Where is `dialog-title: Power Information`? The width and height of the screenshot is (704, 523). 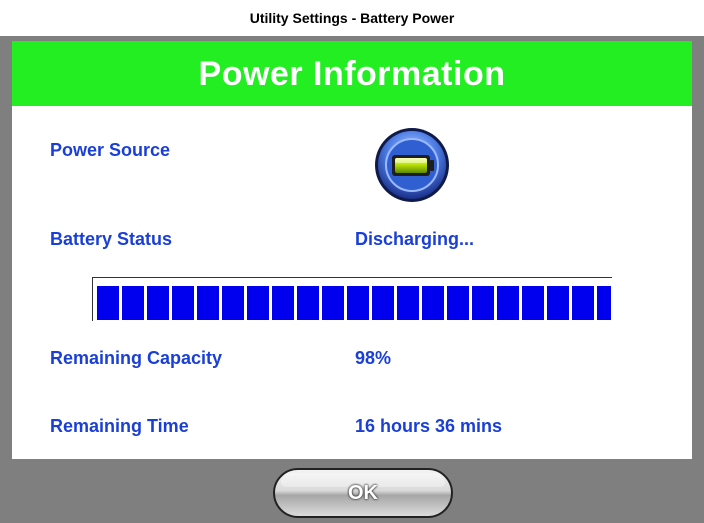
dialog-title: Power Information is located at coordinates (352, 73).